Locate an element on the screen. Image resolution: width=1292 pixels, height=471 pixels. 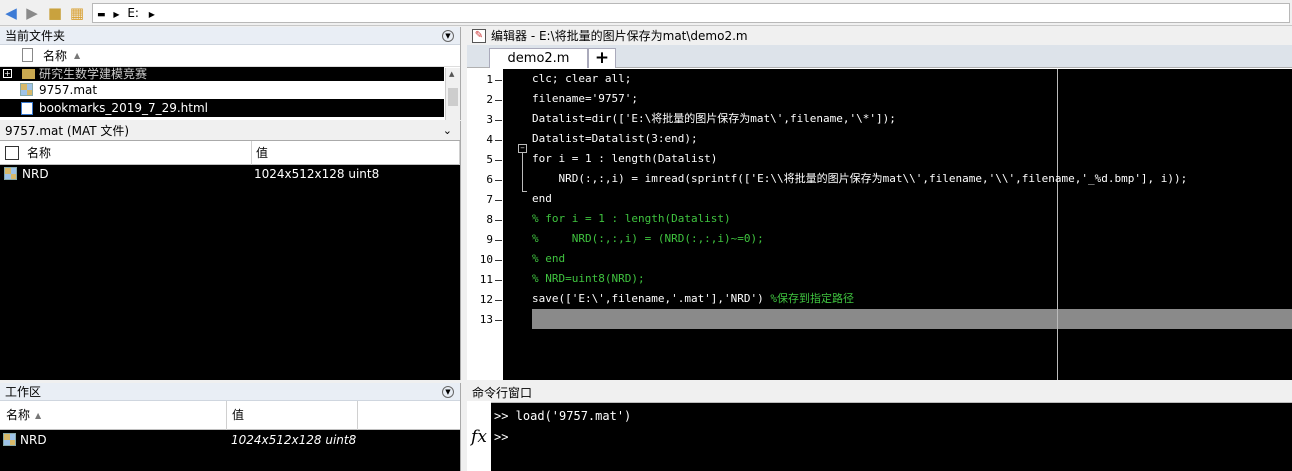
details-table-header: 名称 值 is located at coordinates (230, 153).